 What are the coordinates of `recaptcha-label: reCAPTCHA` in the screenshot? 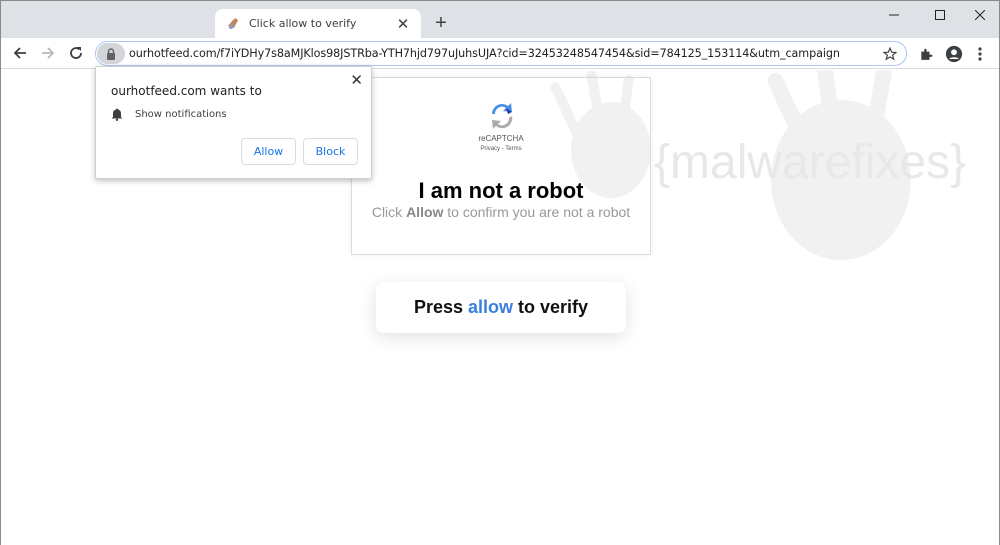 It's located at (501, 138).